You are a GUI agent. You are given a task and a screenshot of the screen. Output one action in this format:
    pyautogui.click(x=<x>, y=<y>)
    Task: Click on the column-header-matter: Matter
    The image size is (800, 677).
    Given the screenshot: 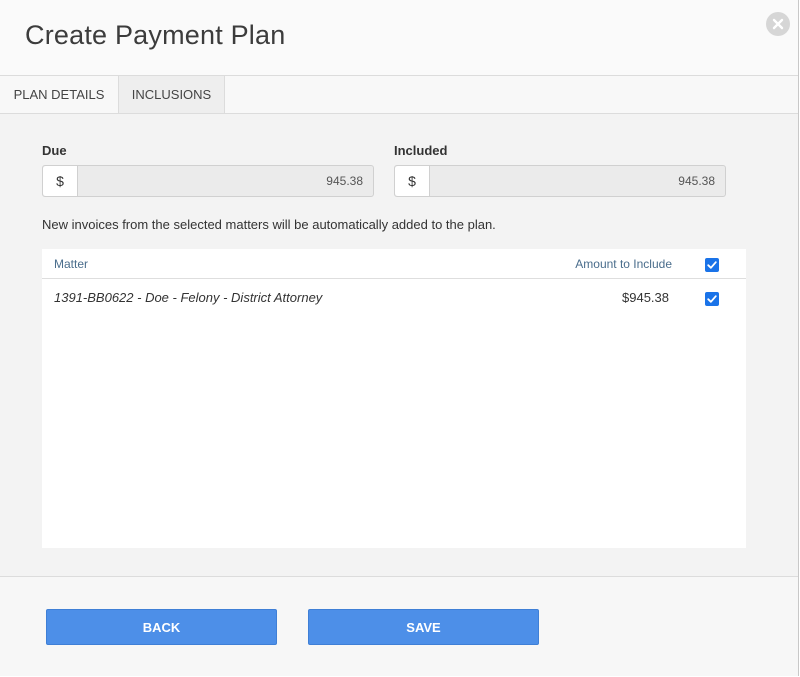 What is the action you would take?
    pyautogui.click(x=71, y=264)
    